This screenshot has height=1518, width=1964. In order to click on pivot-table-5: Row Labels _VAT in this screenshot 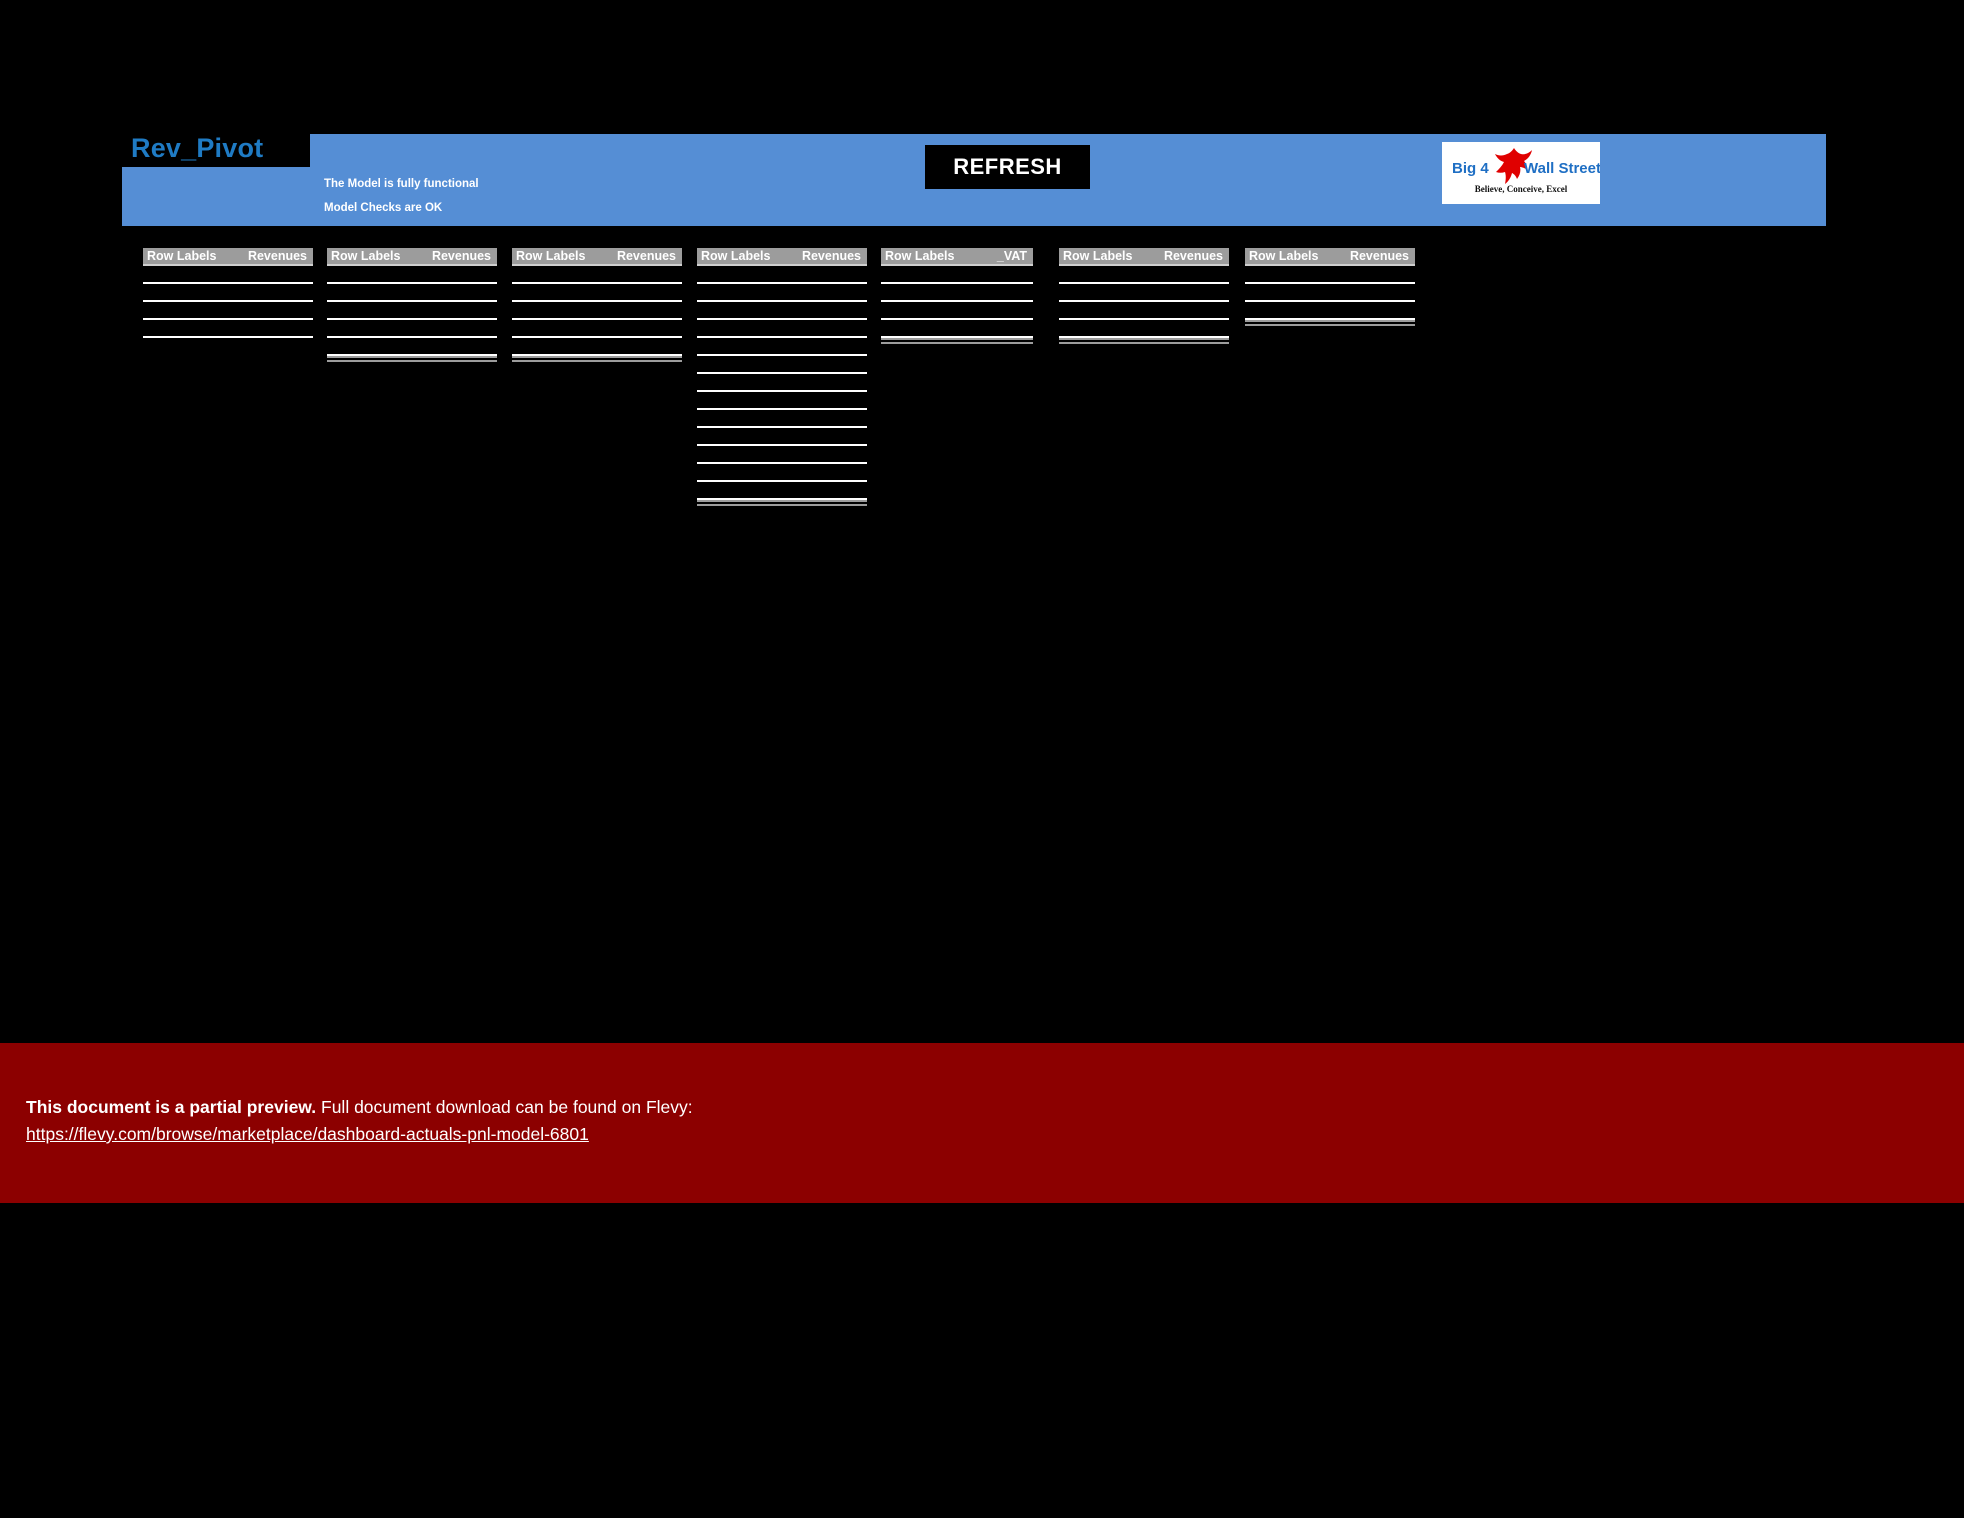, I will do `click(957, 296)`.